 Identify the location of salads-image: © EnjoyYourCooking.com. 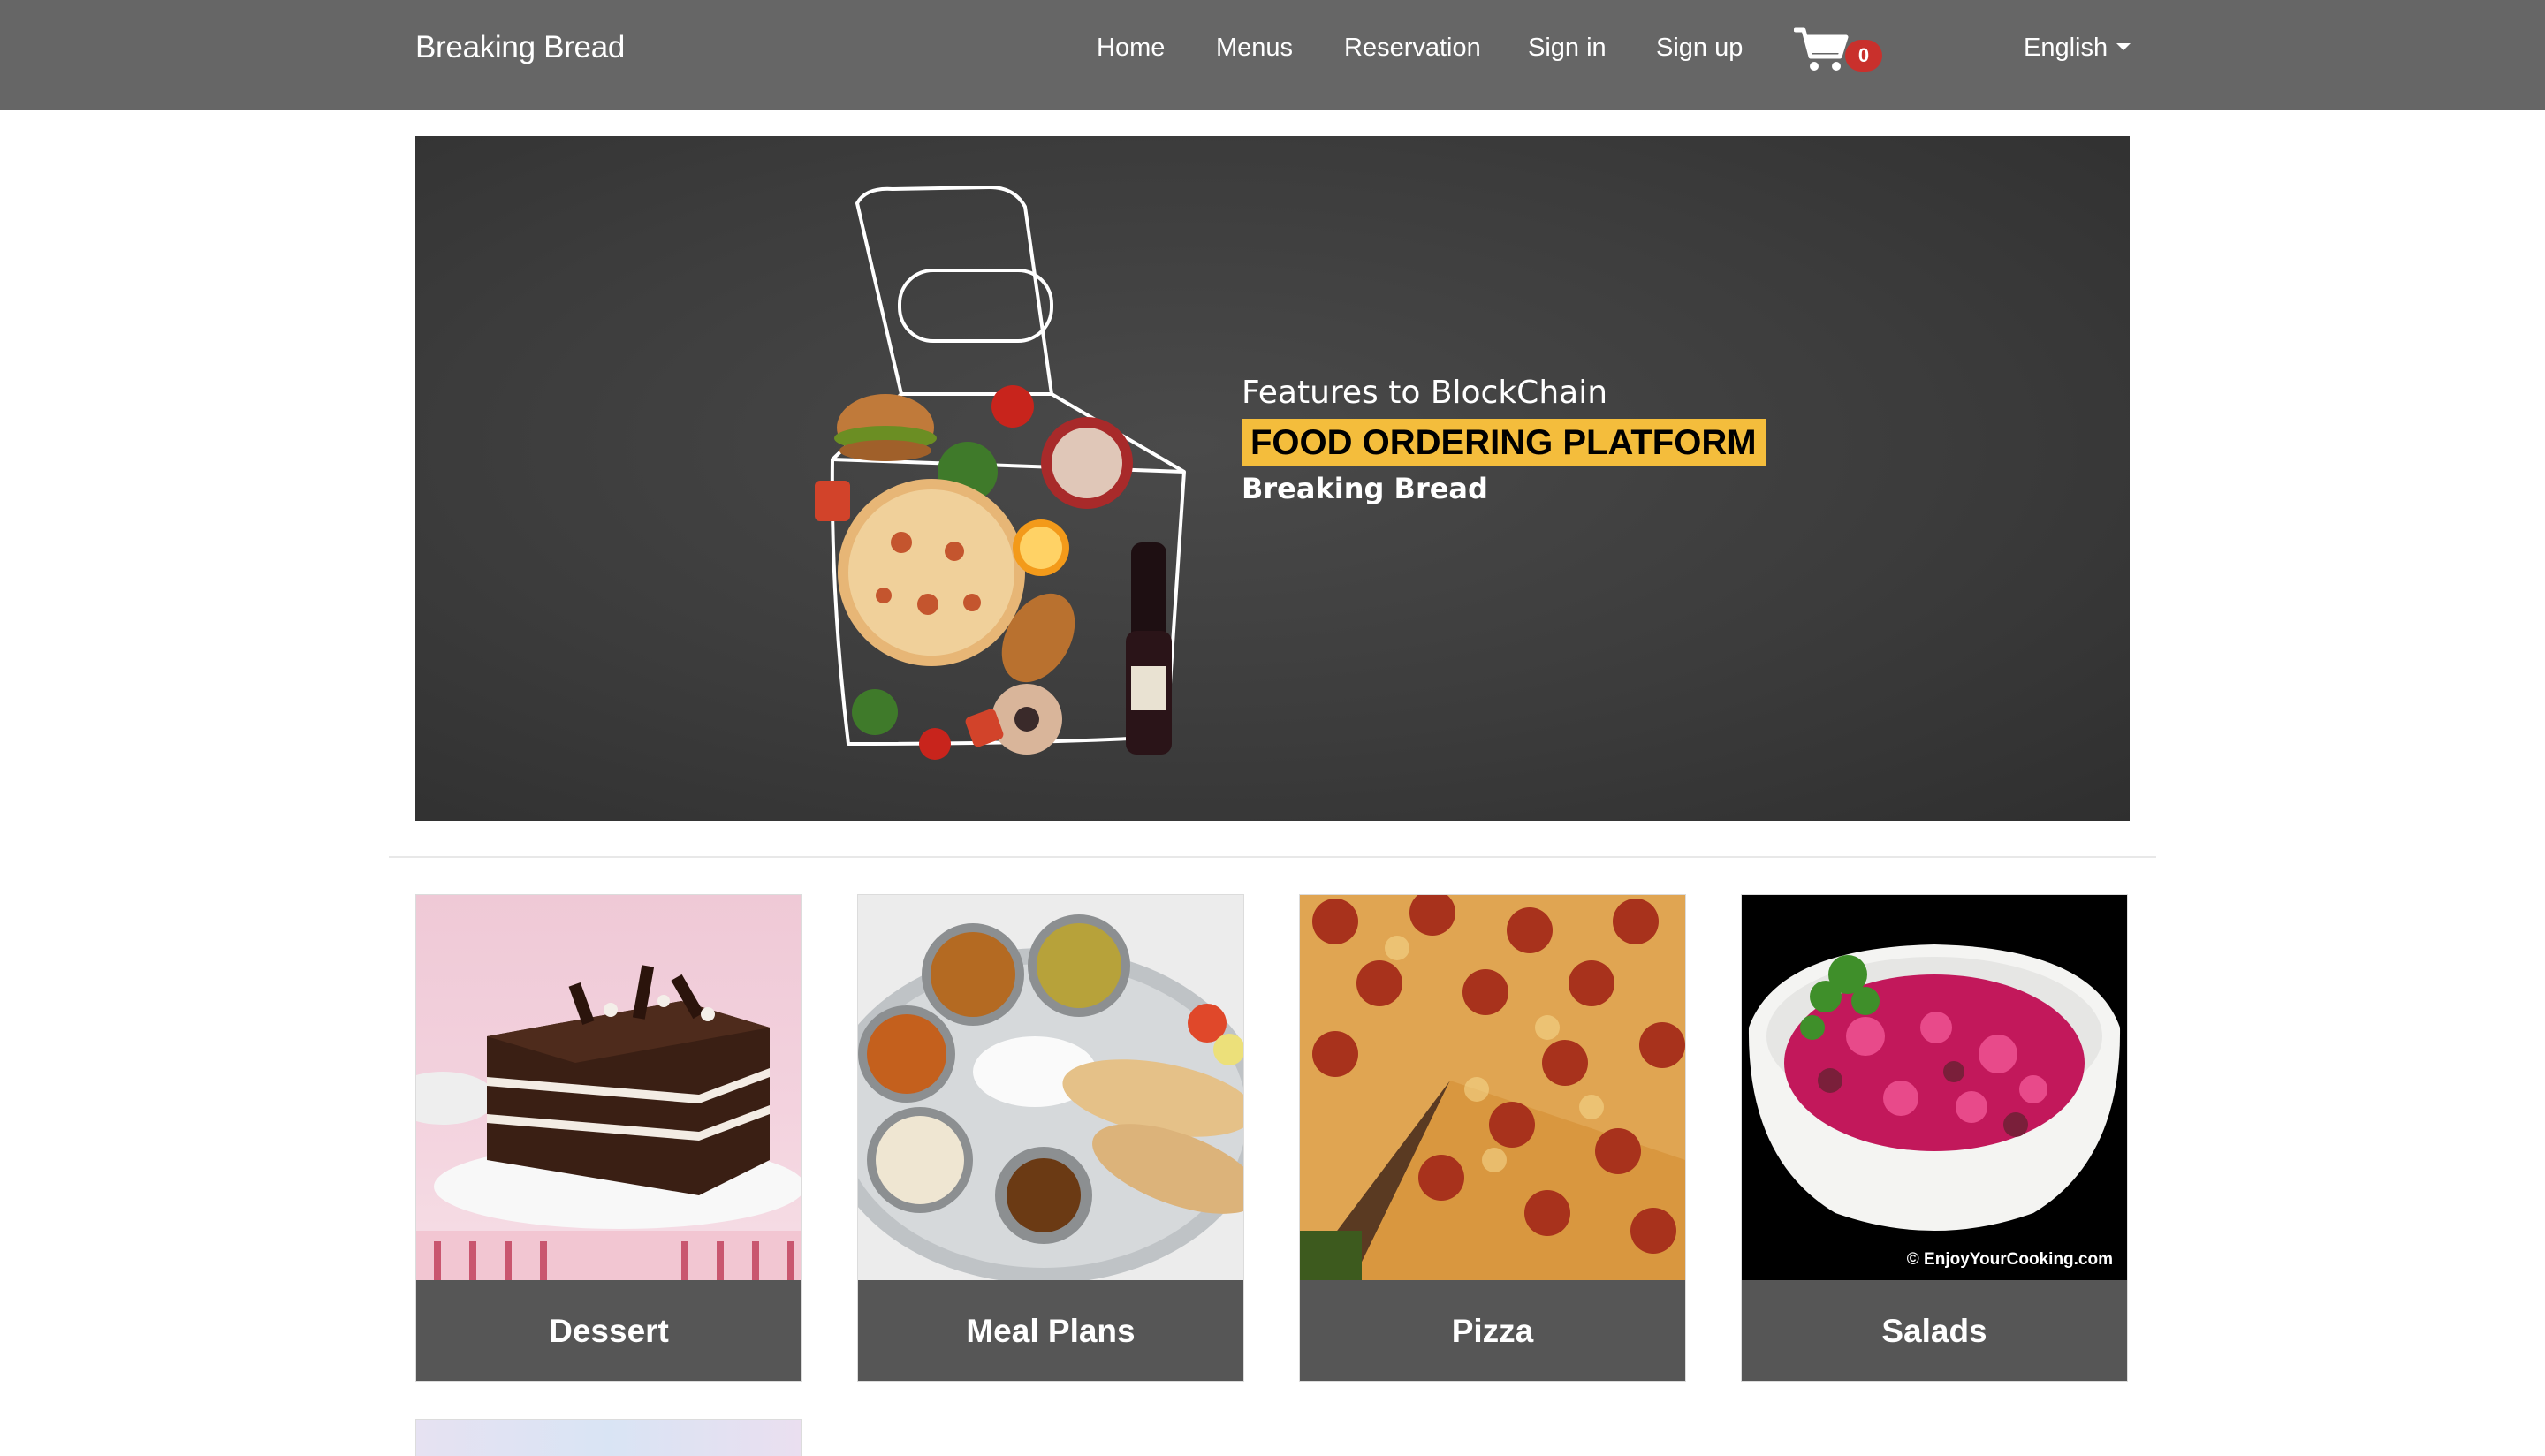
(1934, 1087).